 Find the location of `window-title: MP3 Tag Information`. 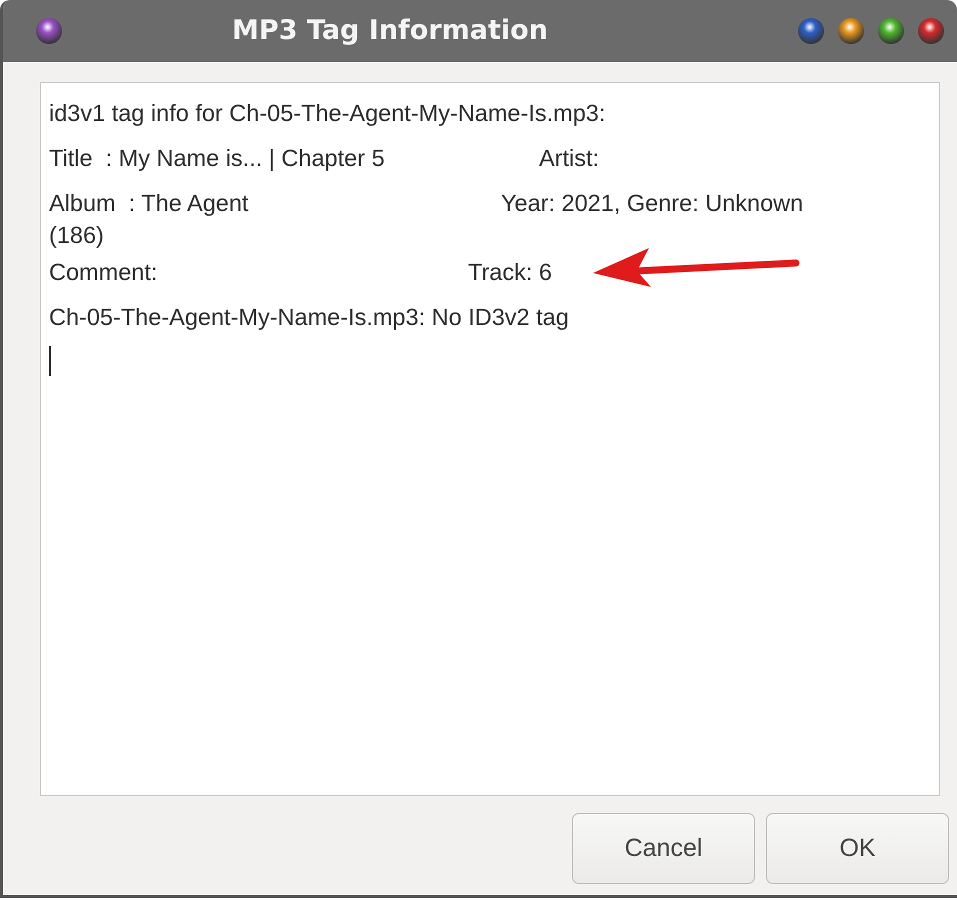

window-title: MP3 Tag Information is located at coordinates (390, 31).